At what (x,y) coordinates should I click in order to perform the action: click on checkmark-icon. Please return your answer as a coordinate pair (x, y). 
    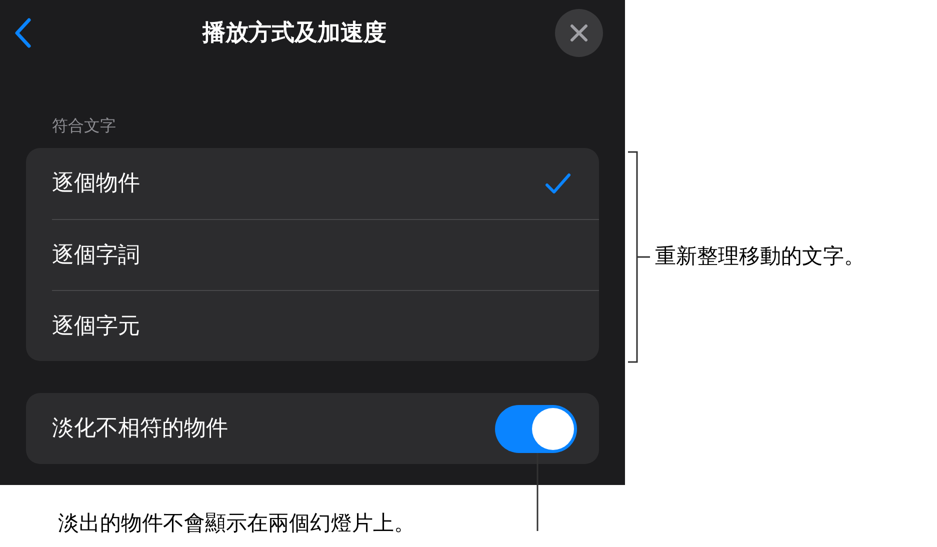
    Looking at the image, I should click on (558, 183).